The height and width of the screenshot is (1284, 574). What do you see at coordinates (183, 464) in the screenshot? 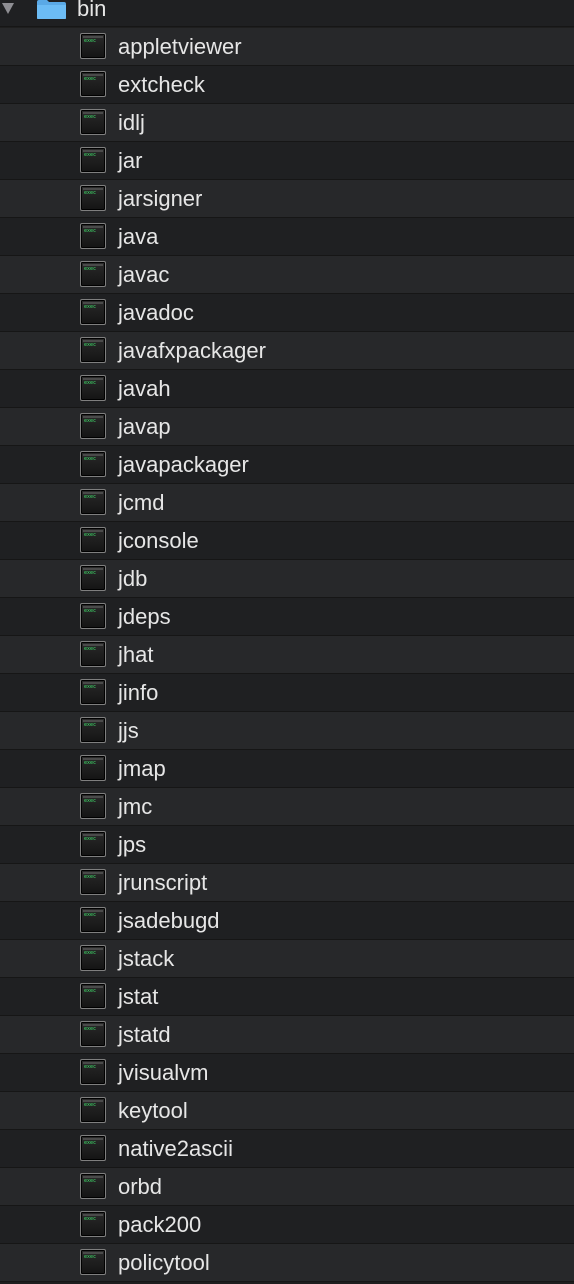
I see `file-name: javapackager` at bounding box center [183, 464].